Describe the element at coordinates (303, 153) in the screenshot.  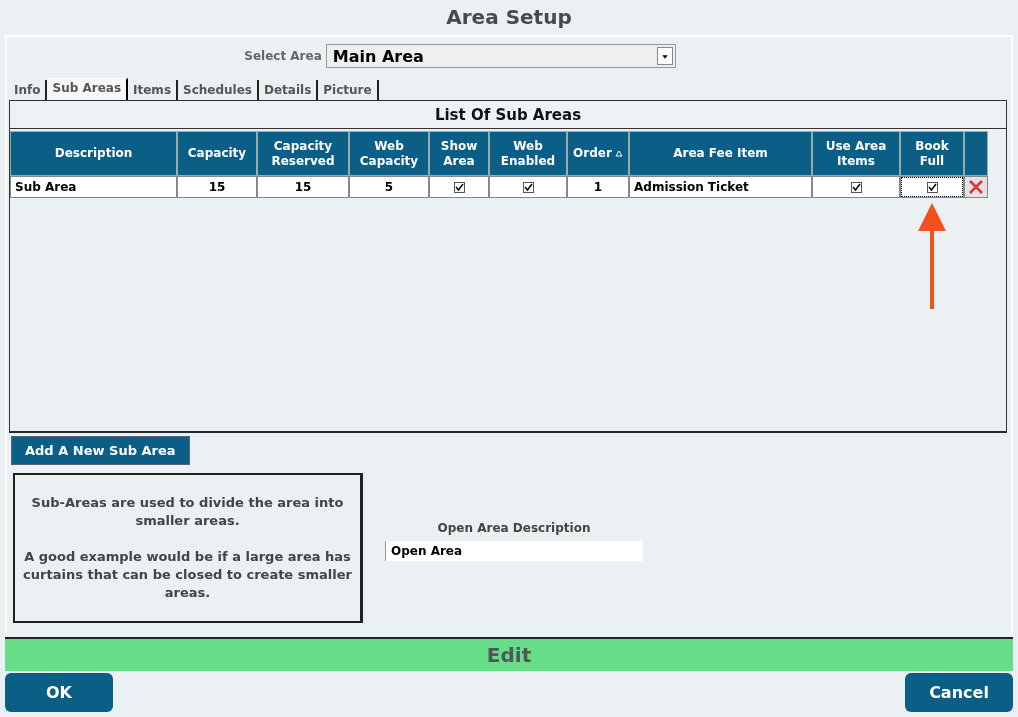
I see `column-header: Capacity Reserved` at that location.